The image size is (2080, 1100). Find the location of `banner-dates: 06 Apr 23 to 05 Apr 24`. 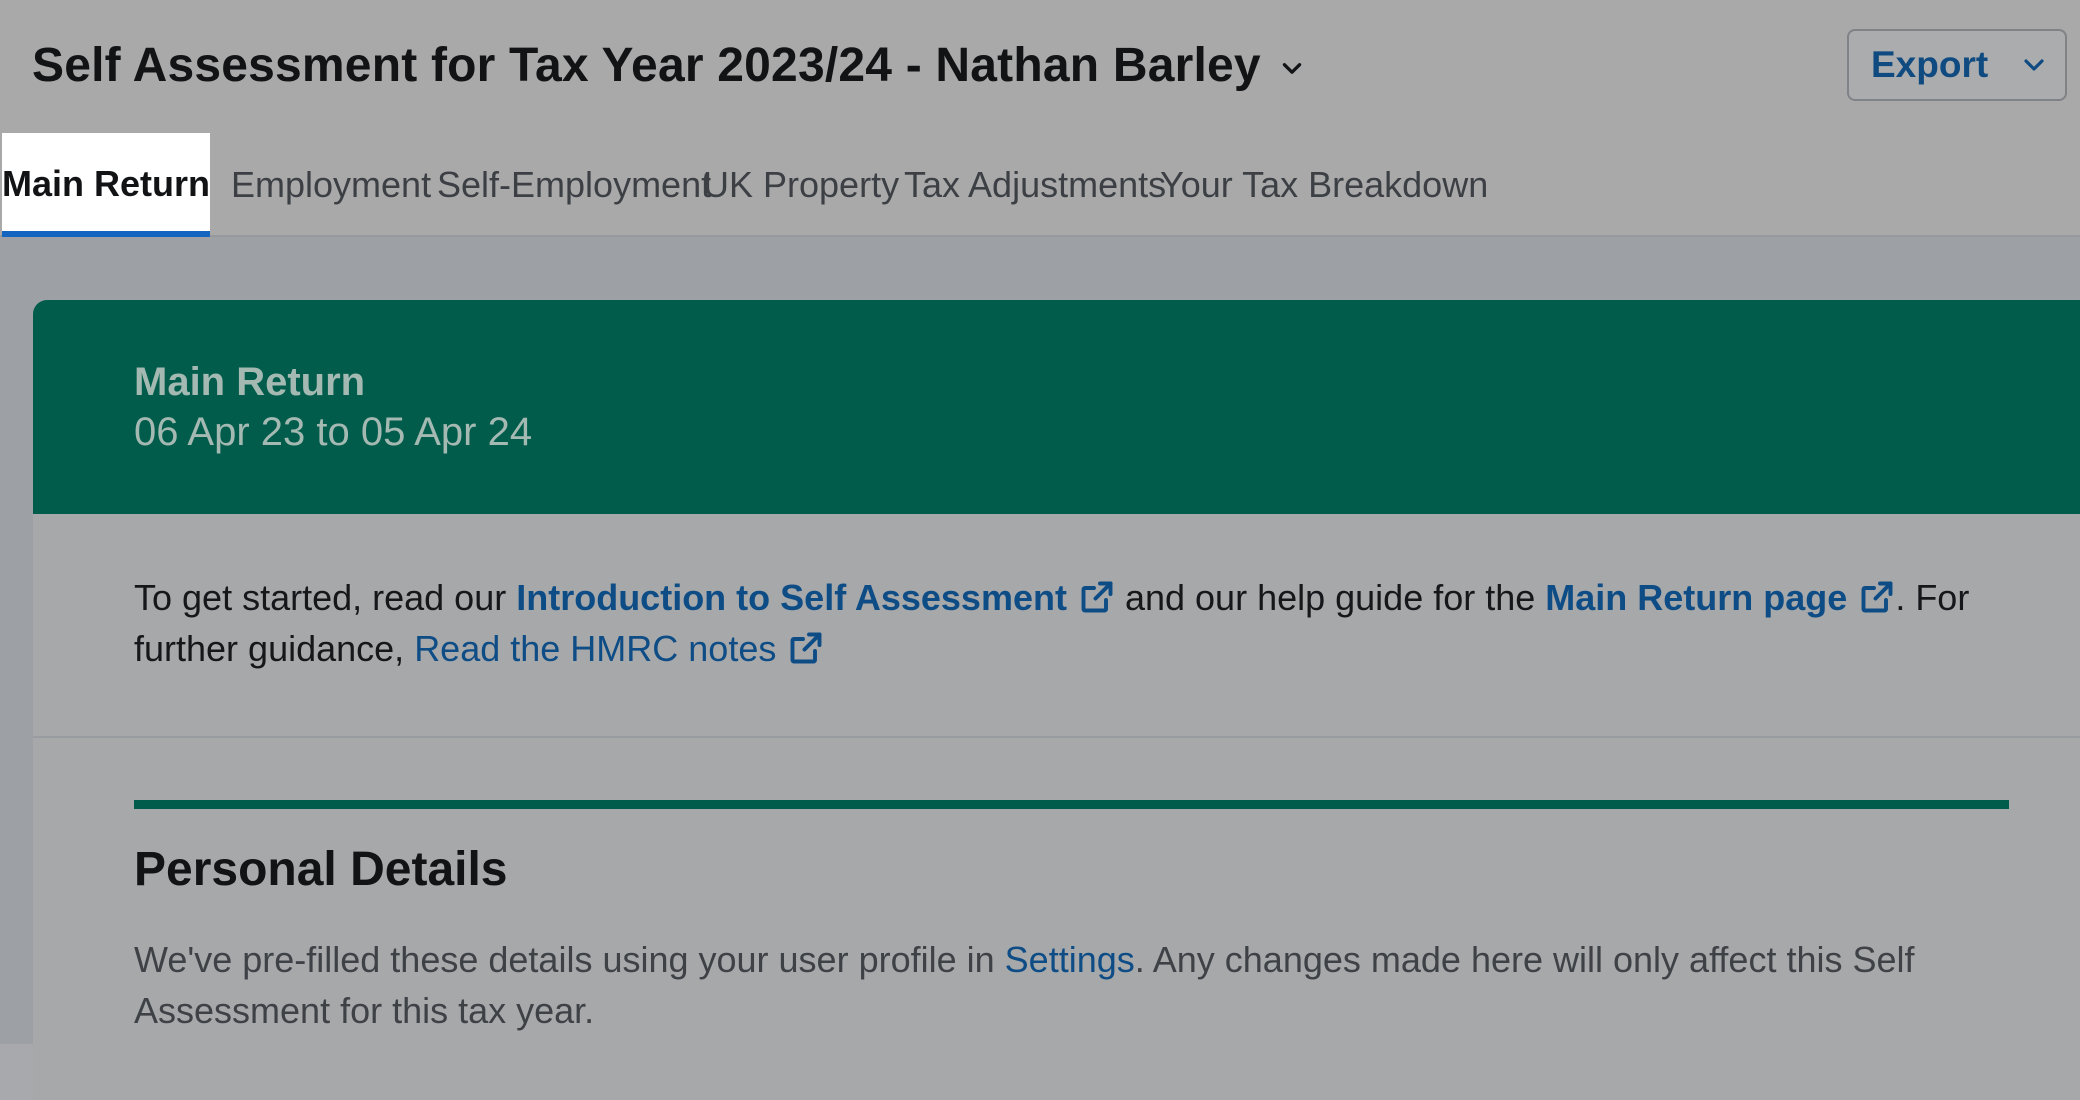

banner-dates: 06 Apr 23 to 05 Apr 24 is located at coordinates (333, 432).